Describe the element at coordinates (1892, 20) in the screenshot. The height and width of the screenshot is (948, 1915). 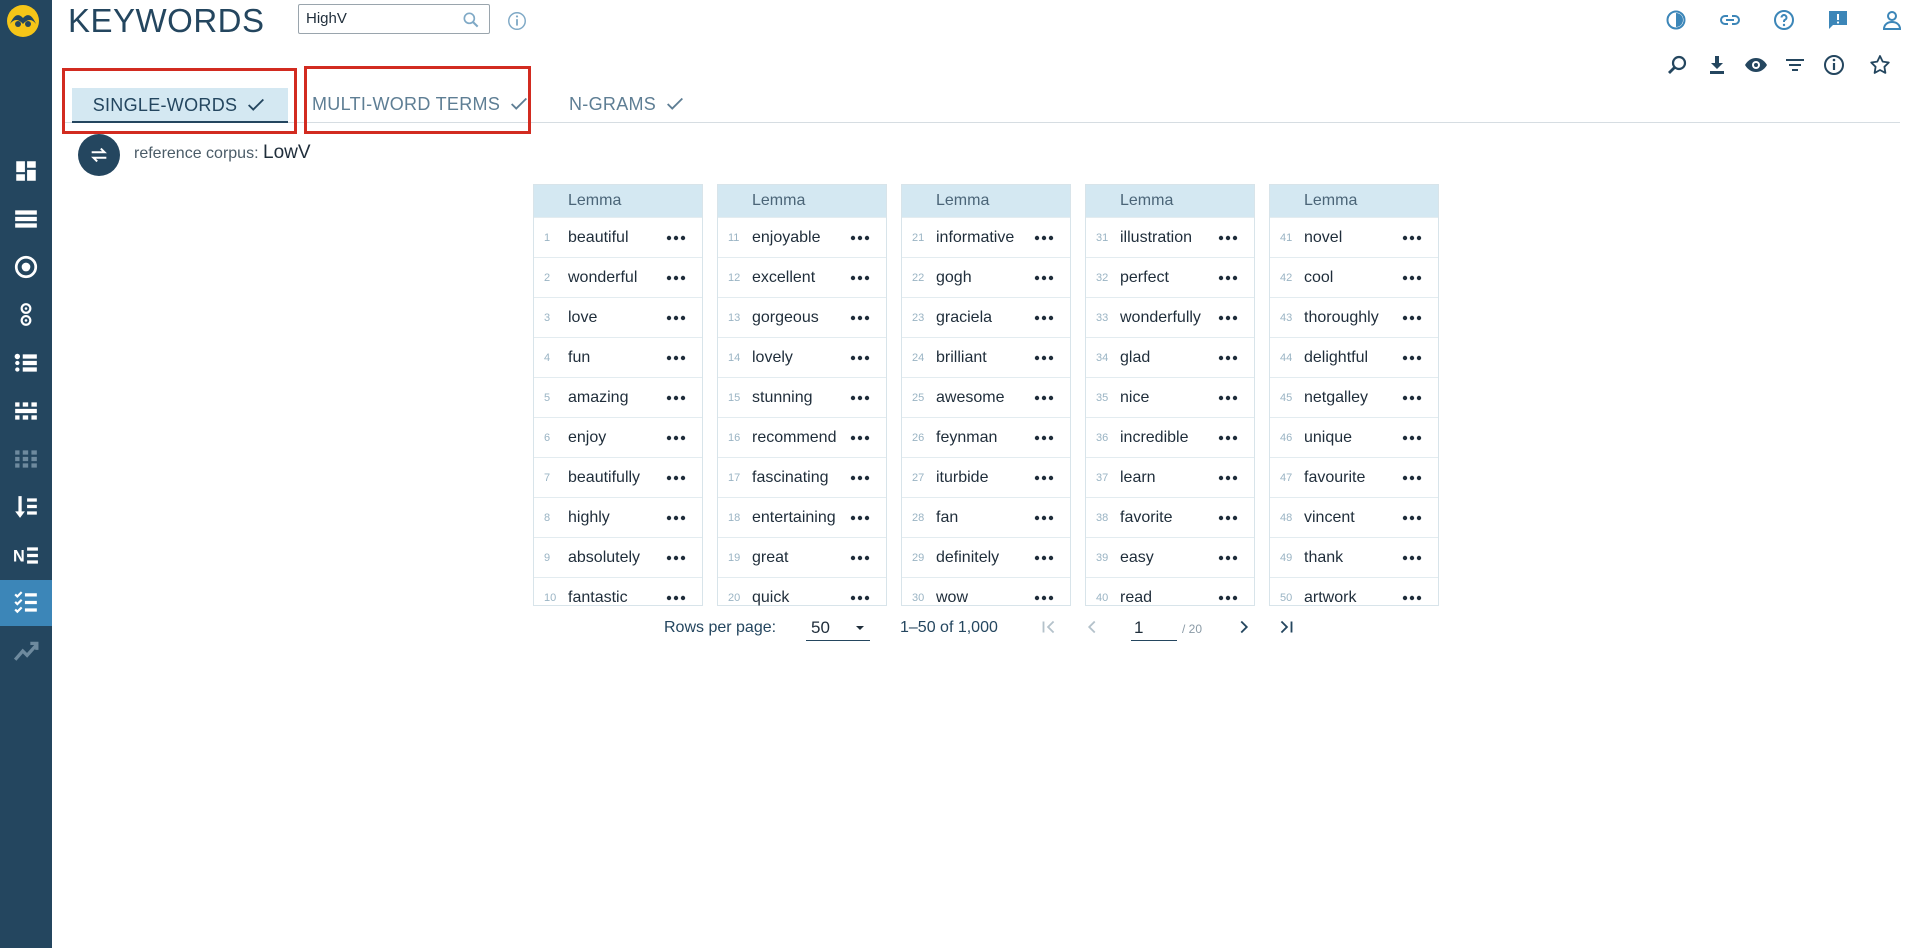
I see `account-button` at that location.